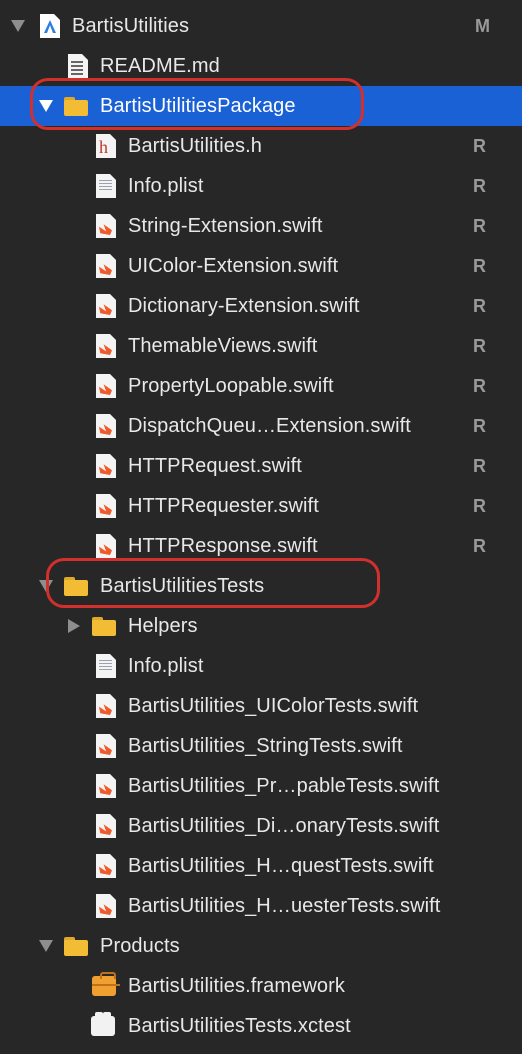 This screenshot has width=522, height=1054. What do you see at coordinates (225, 225) in the screenshot?
I see `file-name: String-Extension.swift` at bounding box center [225, 225].